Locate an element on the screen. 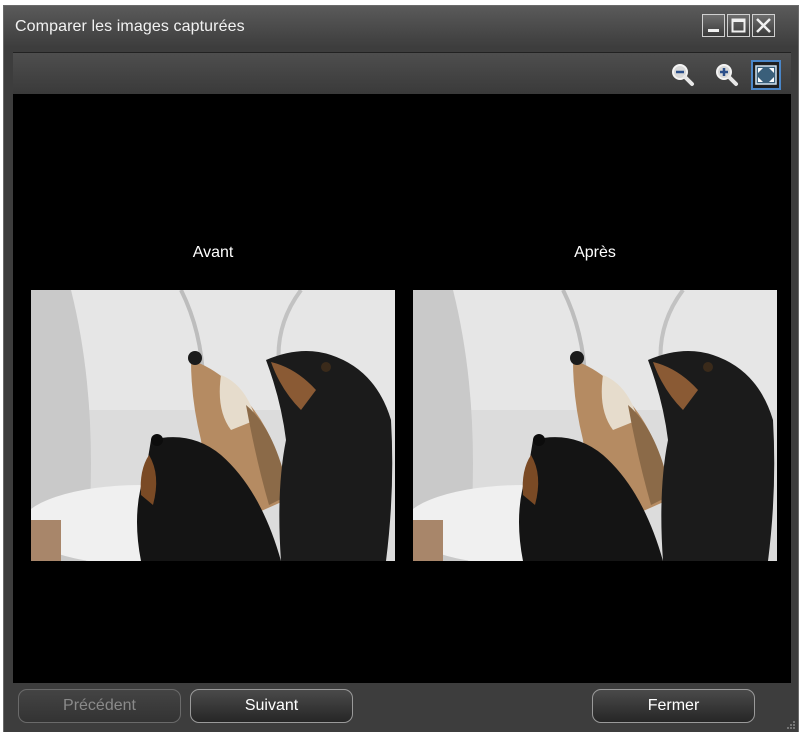 The height and width of the screenshot is (737, 803). zoom-out-icon is located at coordinates (683, 75).